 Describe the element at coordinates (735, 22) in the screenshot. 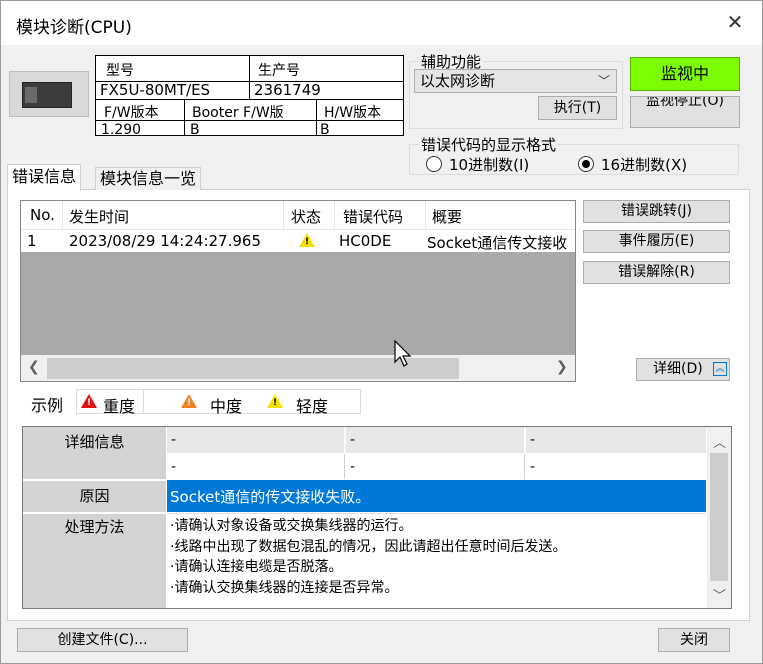

I see `close-icon: ✕` at that location.